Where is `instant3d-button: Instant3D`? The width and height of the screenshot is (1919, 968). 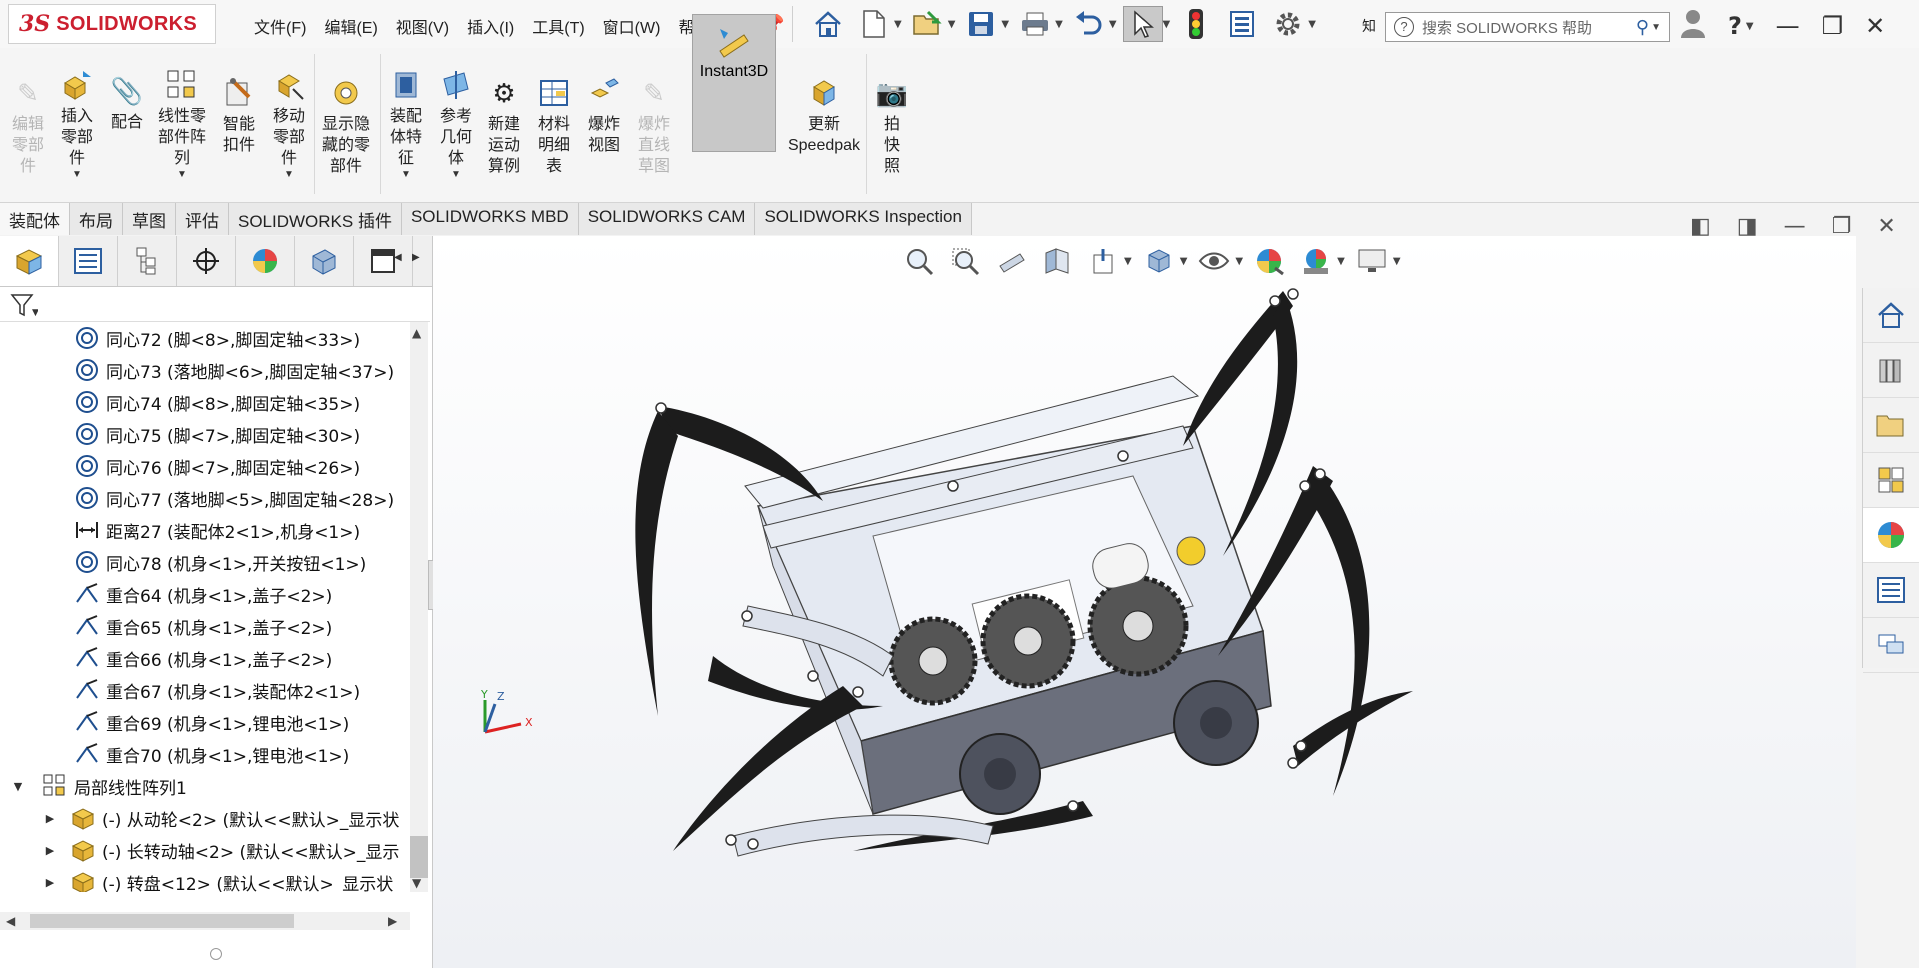 instant3d-button: Instant3D is located at coordinates (734, 83).